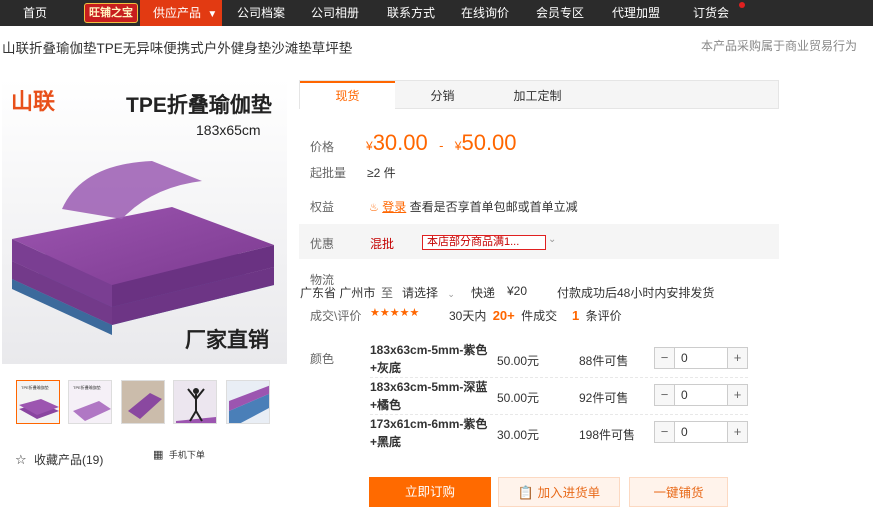 The height and width of the screenshot is (520, 873). I want to click on rights-label: 权益, so click(322, 207).